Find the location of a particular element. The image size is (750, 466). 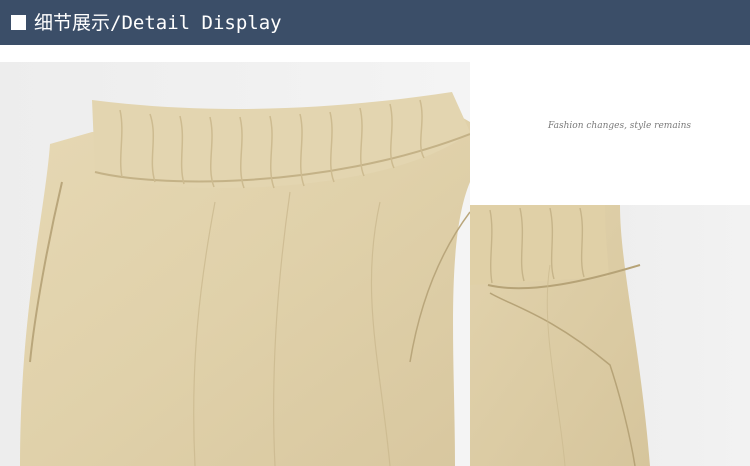

tagline: Fashion changes, style remains is located at coordinates (620, 126).